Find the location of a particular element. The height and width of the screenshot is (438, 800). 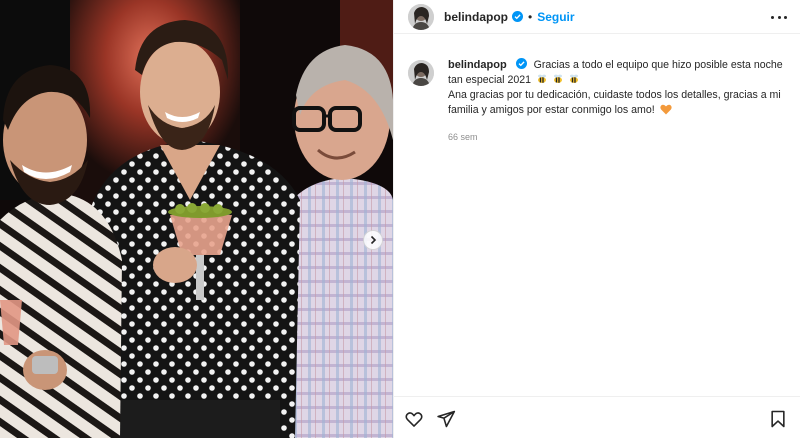

paper-plane-icon is located at coordinates (446, 419).